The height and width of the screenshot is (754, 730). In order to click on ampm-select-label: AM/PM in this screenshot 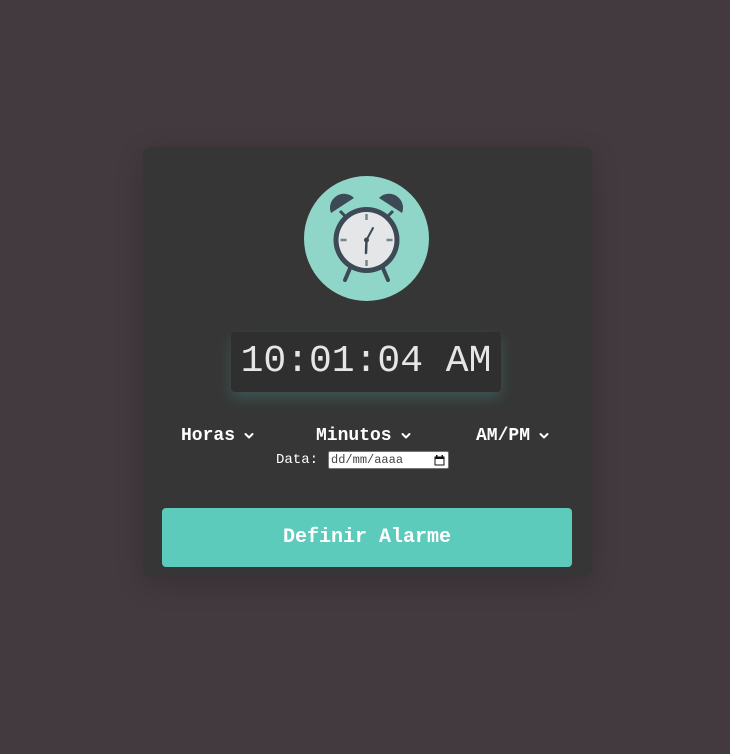, I will do `click(503, 436)`.